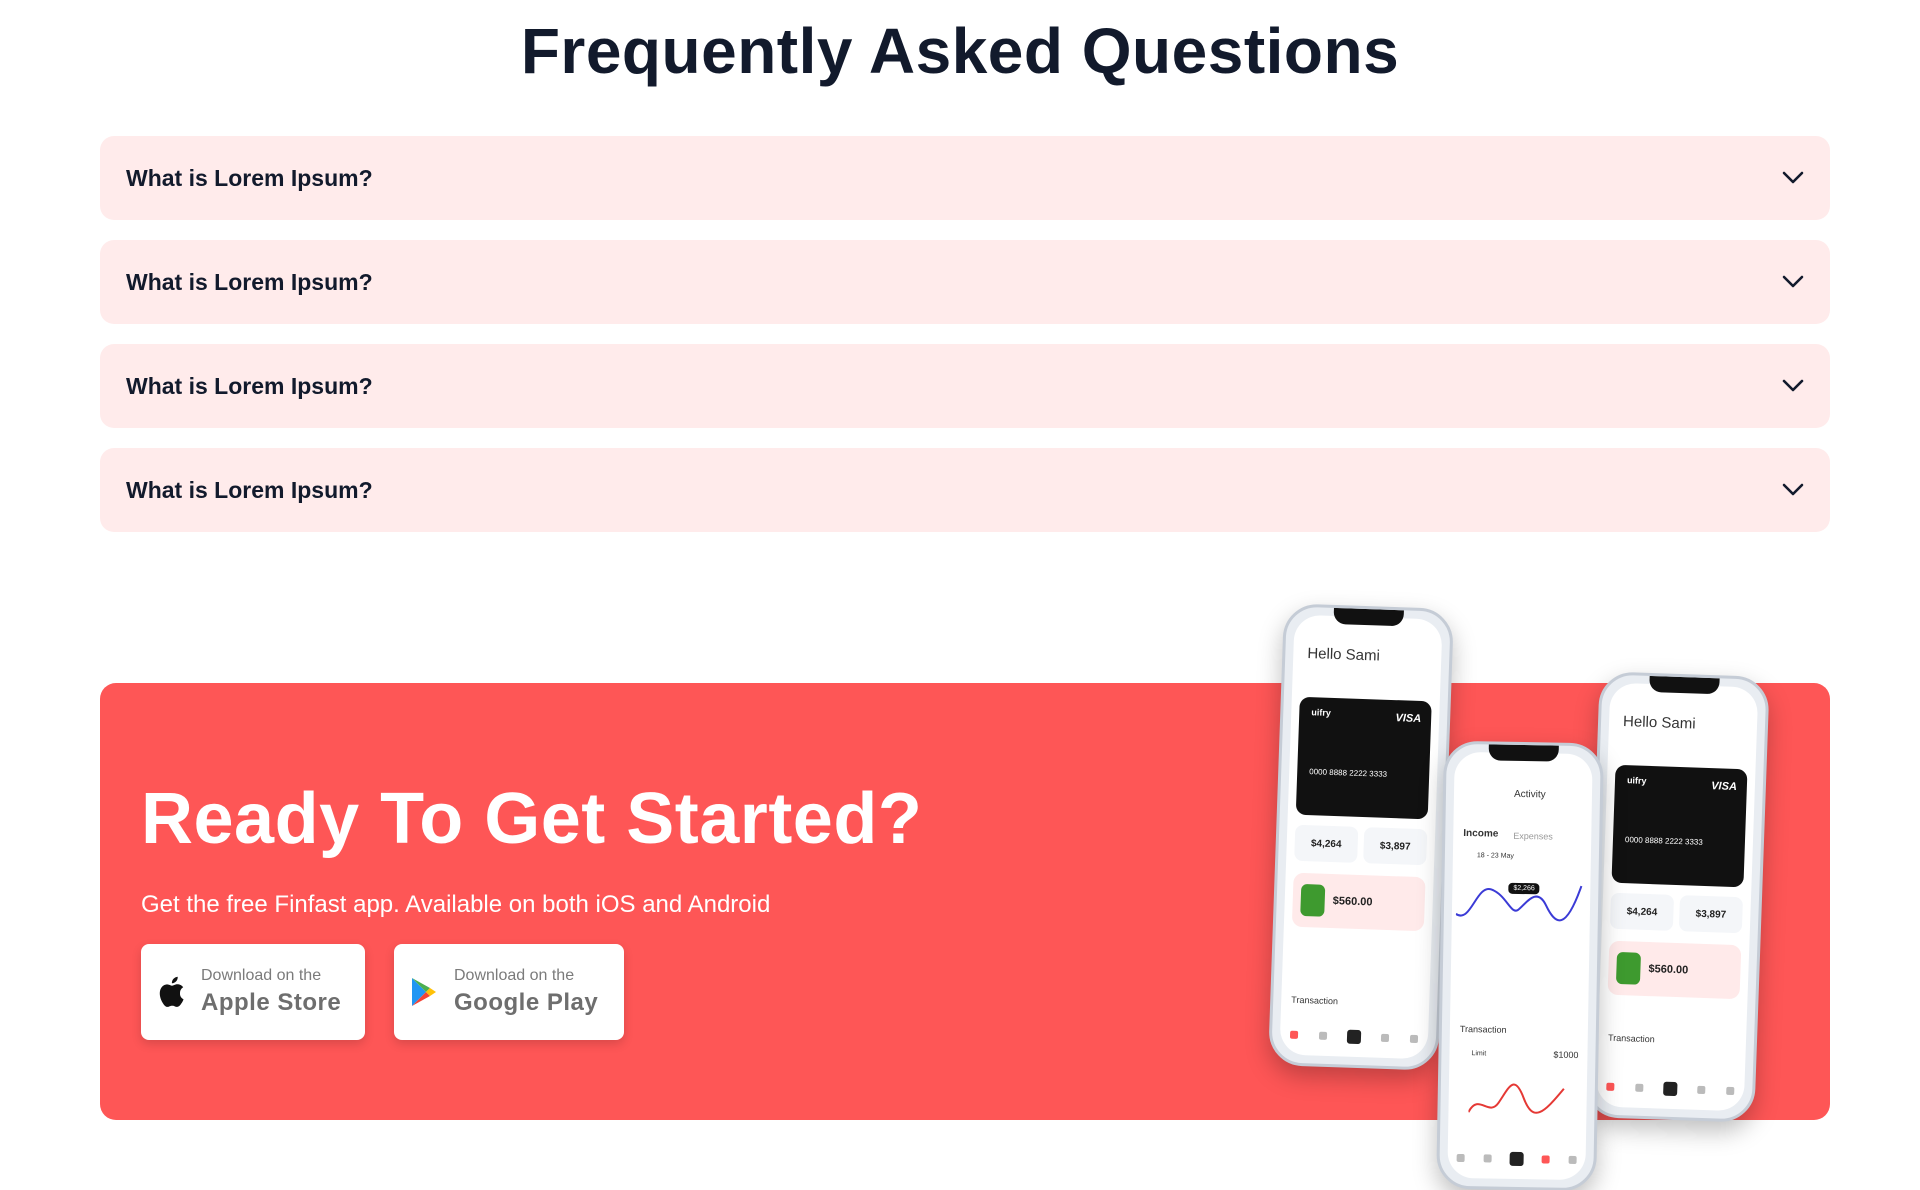  Describe the element at coordinates (171, 992) in the screenshot. I see `apple-icon` at that location.